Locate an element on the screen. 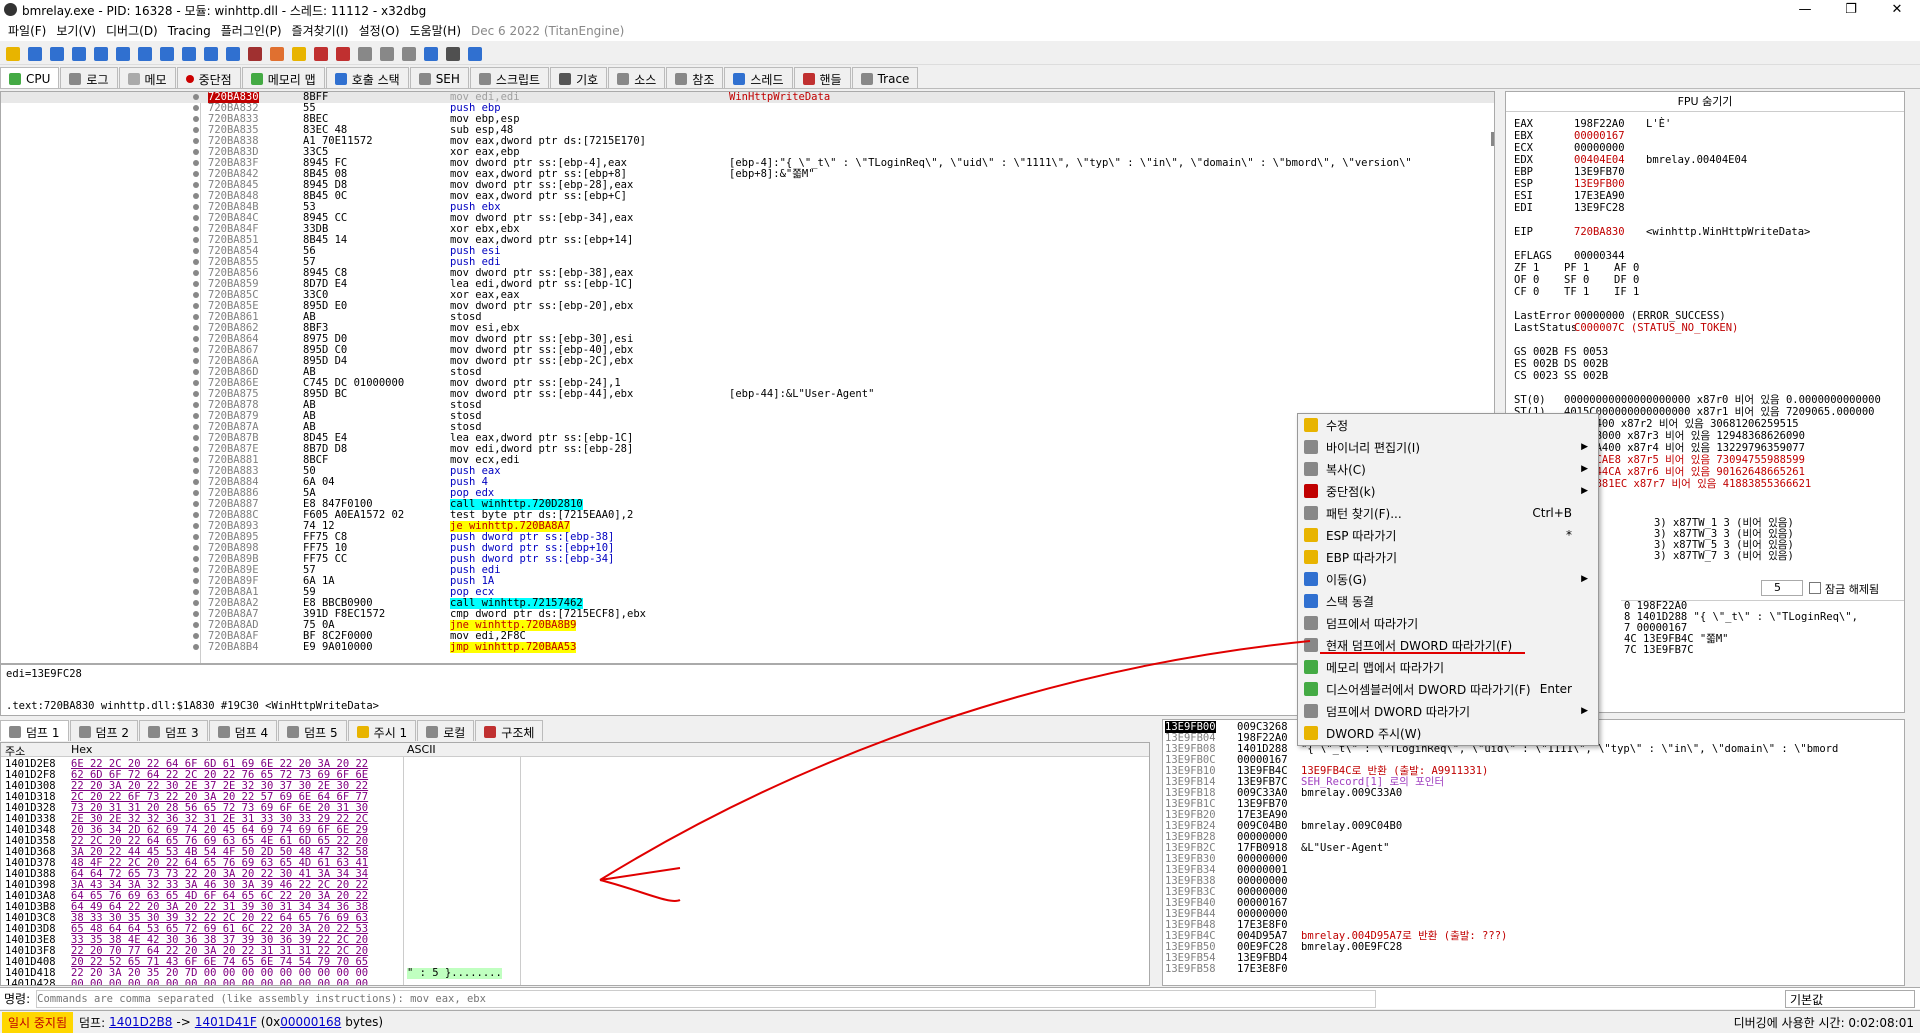  command-bar: 명령: 기본값 is located at coordinates (960, 998).